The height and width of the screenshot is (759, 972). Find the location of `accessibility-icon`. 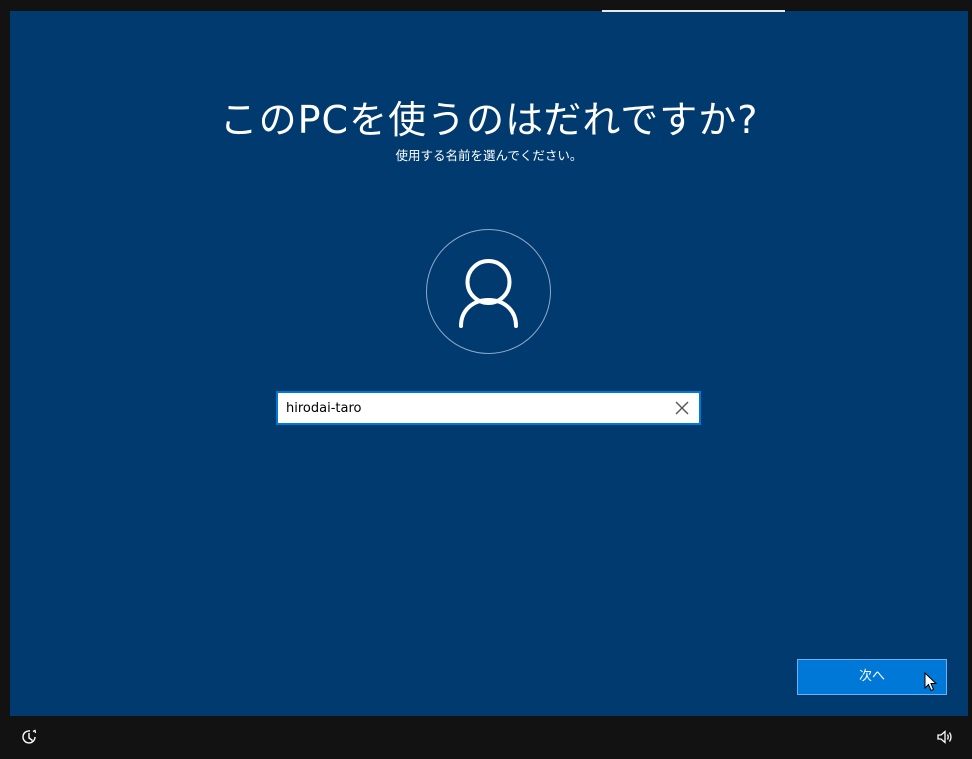

accessibility-icon is located at coordinates (29, 737).